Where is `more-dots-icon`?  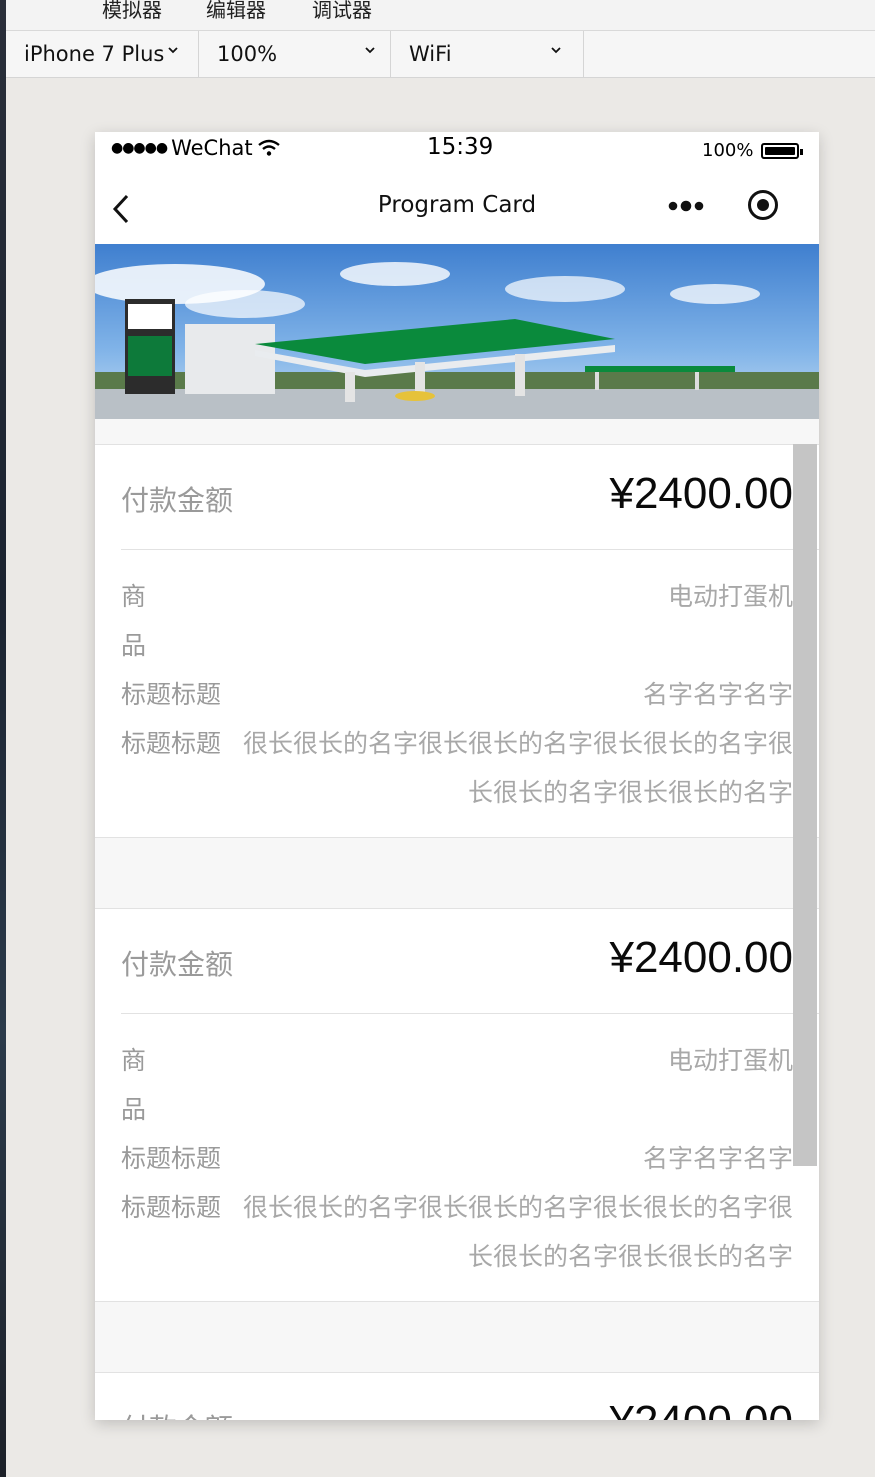
more-dots-icon is located at coordinates (687, 206).